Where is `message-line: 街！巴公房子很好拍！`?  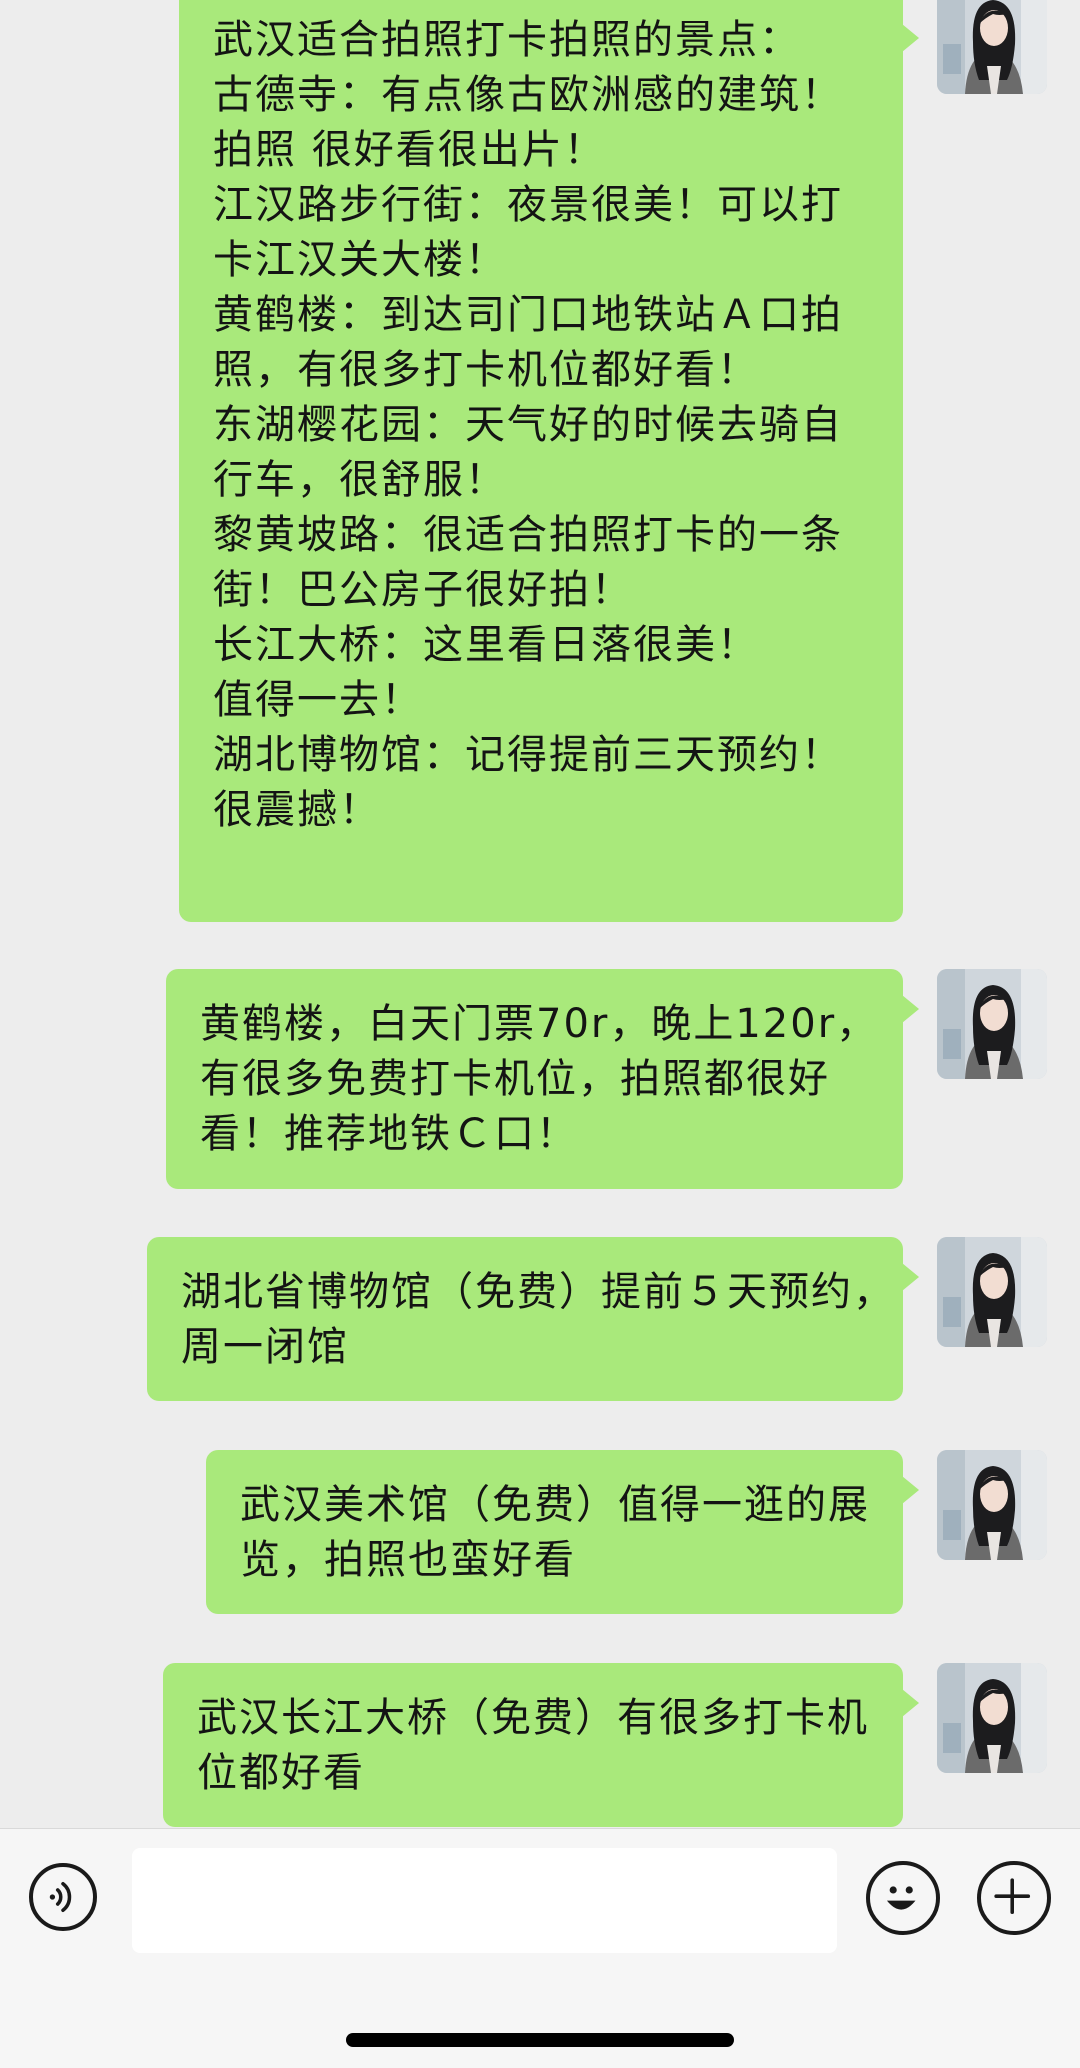
message-line: 街！巴公房子很好拍！ is located at coordinates (423, 590).